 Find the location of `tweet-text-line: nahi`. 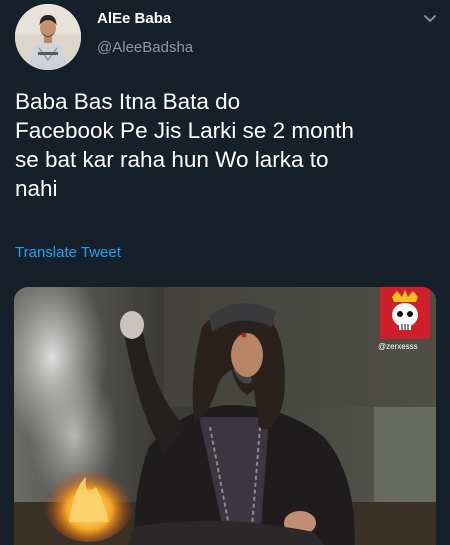

tweet-text-line: nahi is located at coordinates (36, 188).